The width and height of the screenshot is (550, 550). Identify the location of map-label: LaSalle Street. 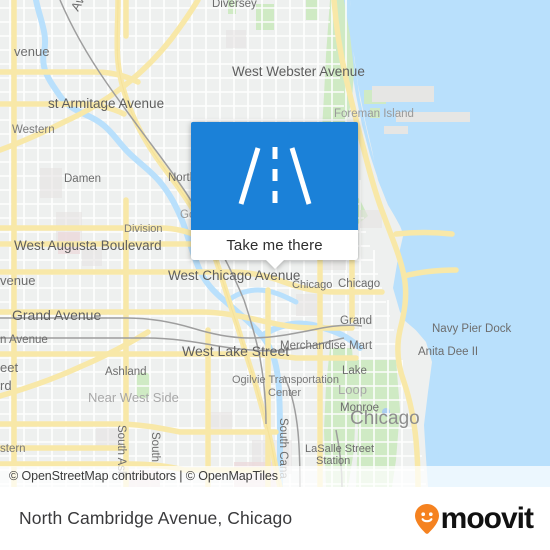
(339, 449).